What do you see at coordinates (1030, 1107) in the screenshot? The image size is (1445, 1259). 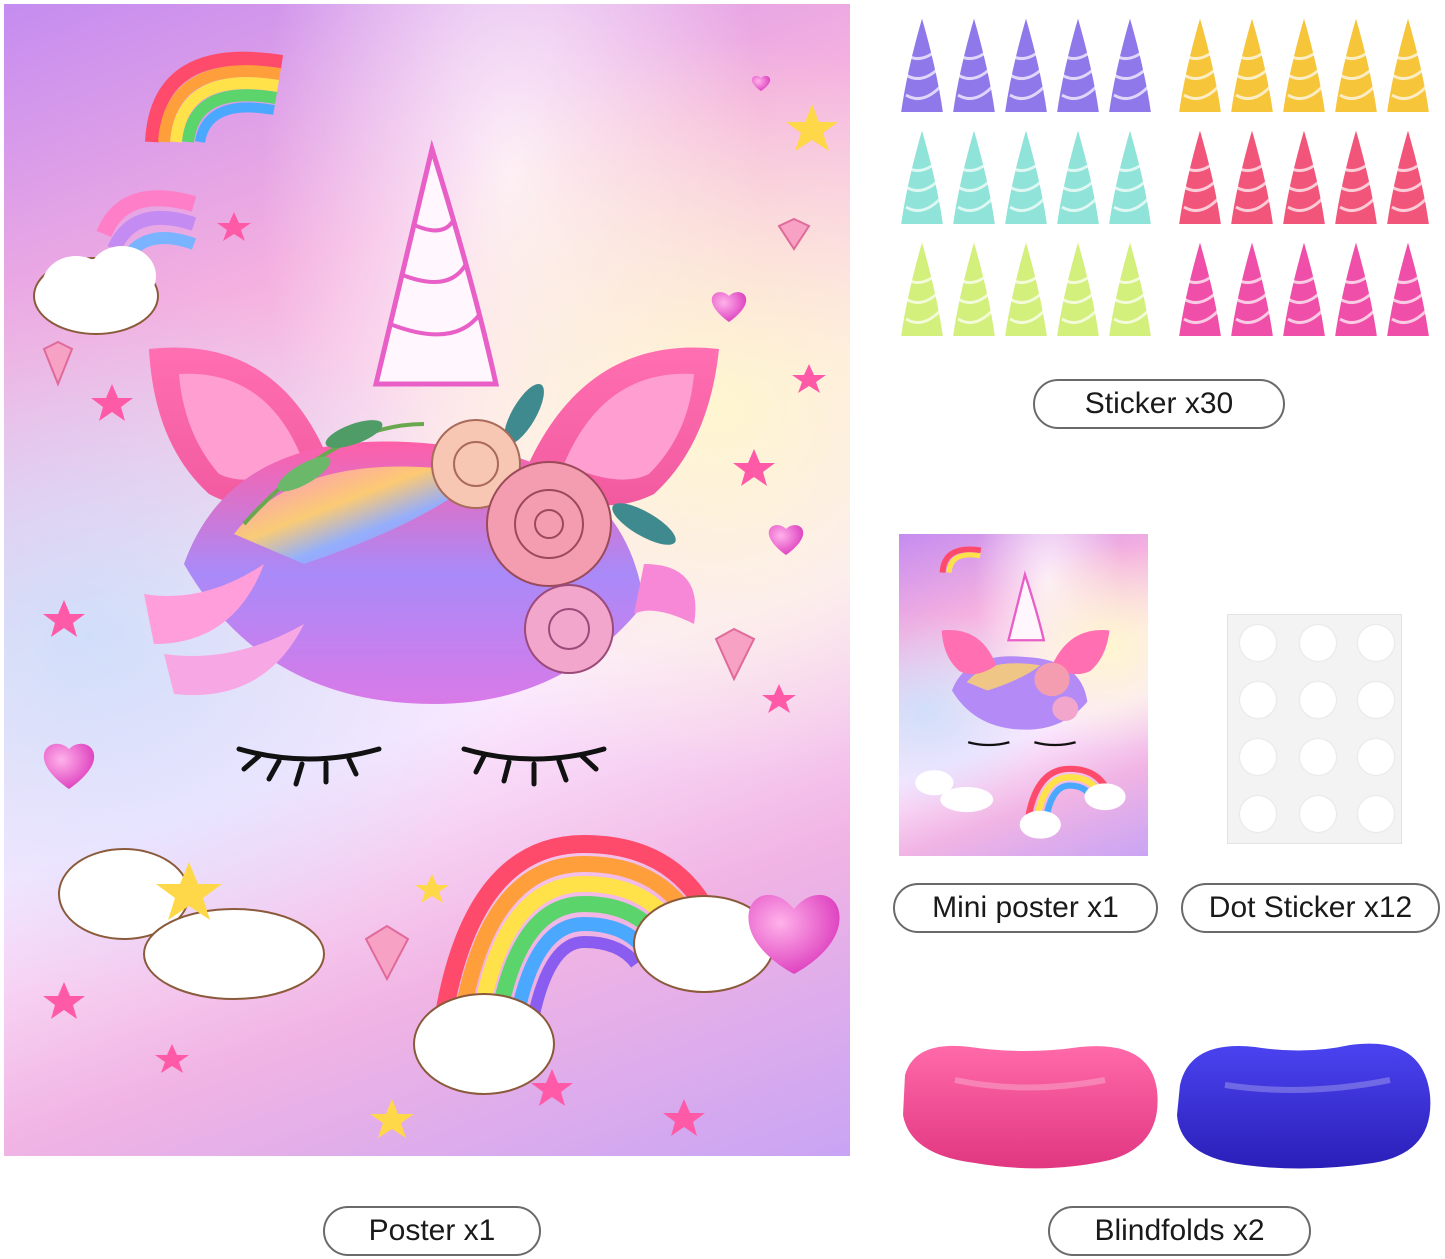 I see `pink-blindfold` at bounding box center [1030, 1107].